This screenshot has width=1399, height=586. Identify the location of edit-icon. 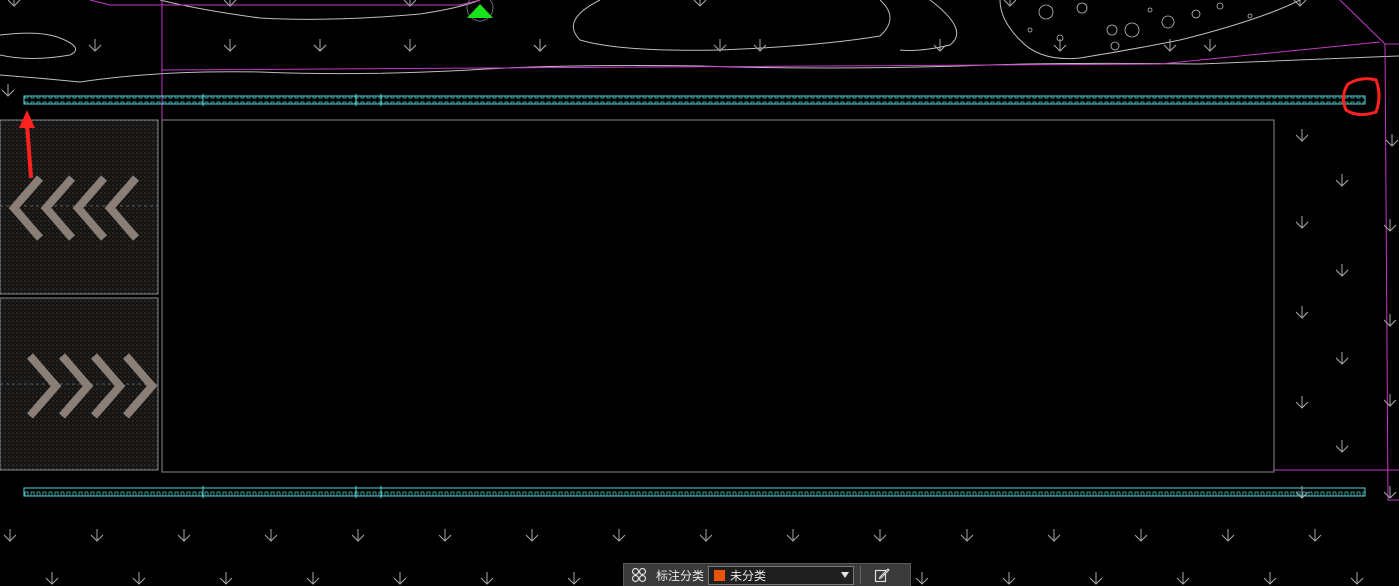
(882, 575).